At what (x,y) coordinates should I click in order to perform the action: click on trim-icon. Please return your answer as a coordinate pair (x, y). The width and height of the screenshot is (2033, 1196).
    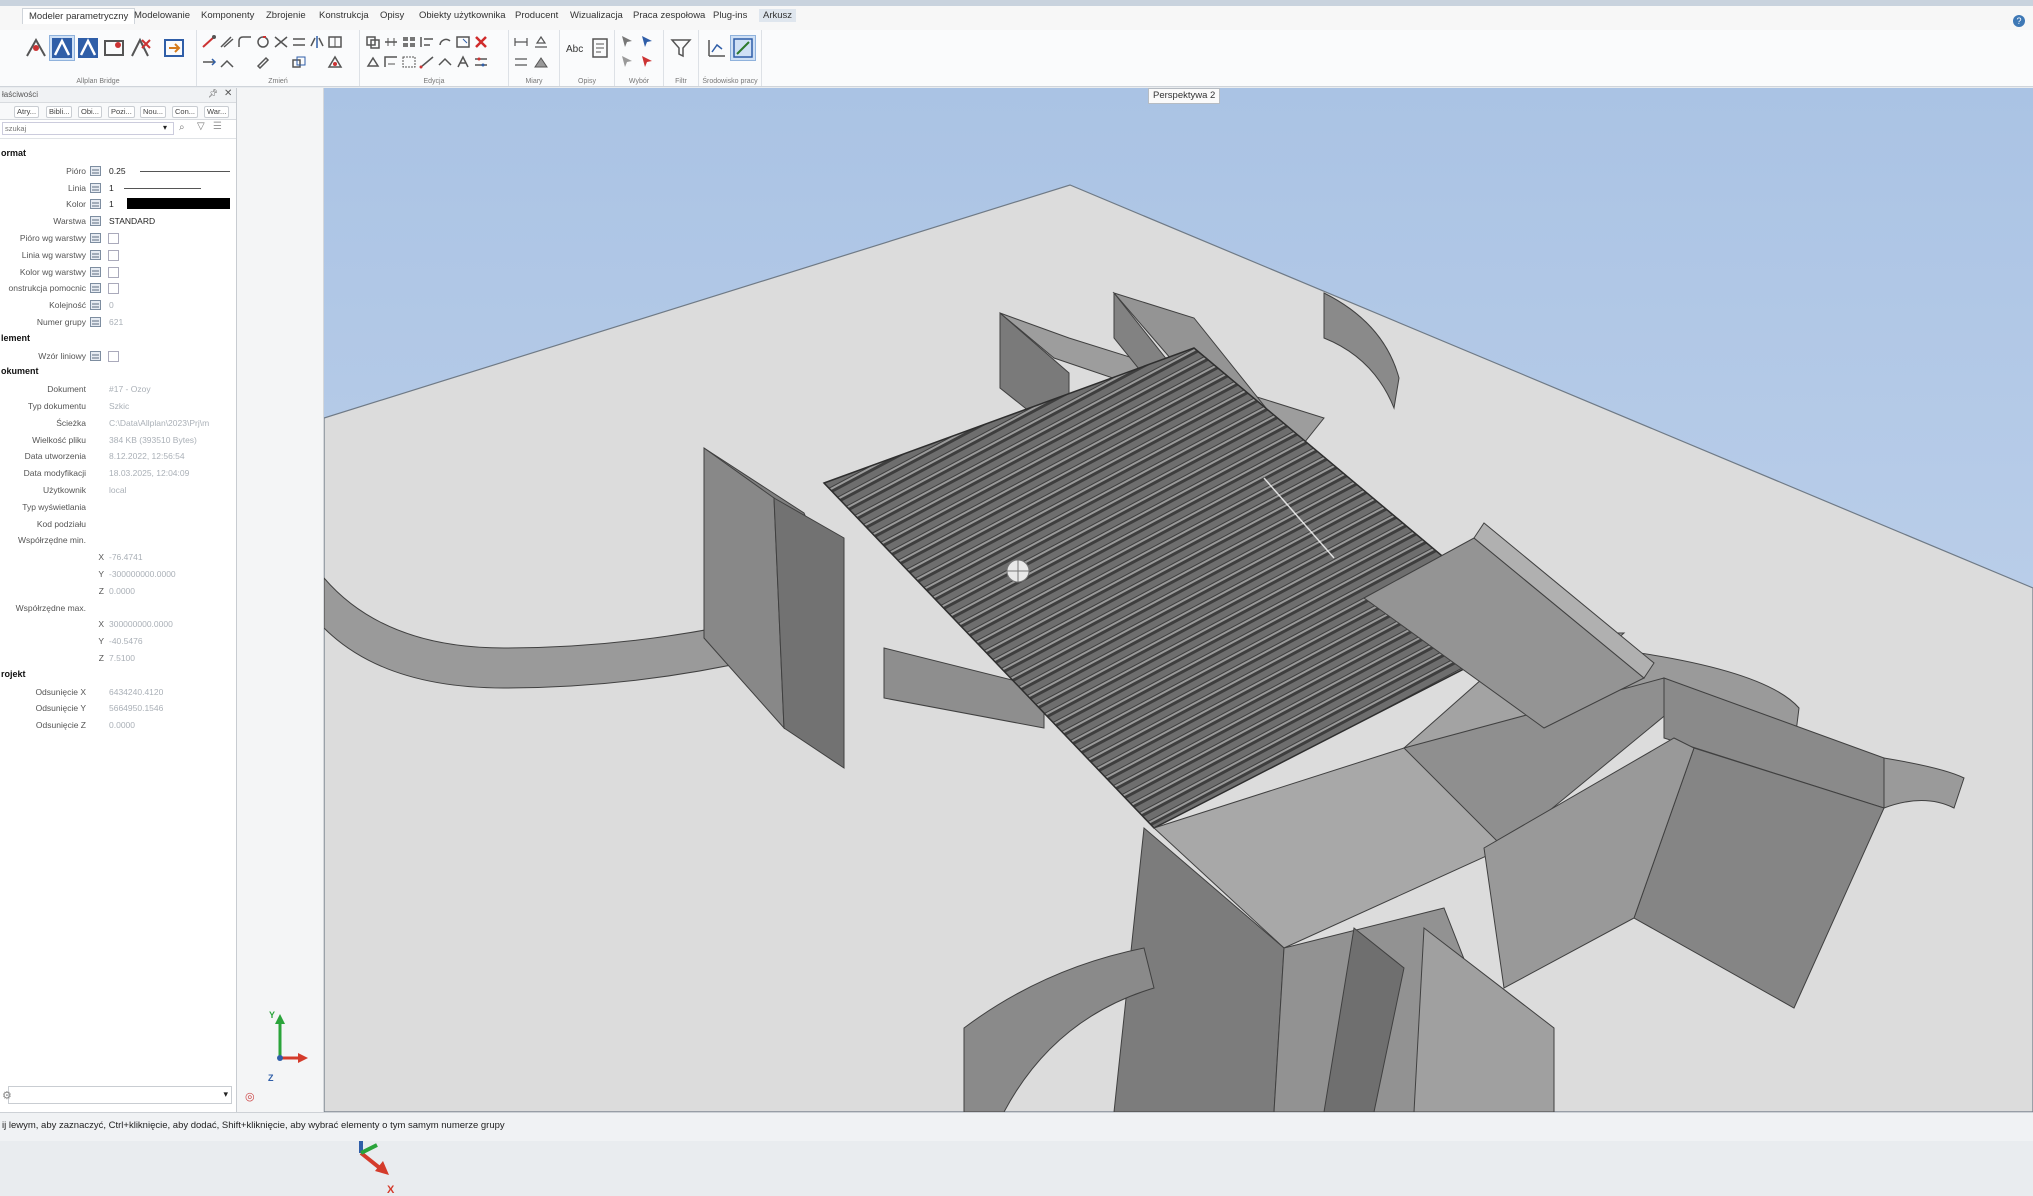
    Looking at the image, I should click on (281, 42).